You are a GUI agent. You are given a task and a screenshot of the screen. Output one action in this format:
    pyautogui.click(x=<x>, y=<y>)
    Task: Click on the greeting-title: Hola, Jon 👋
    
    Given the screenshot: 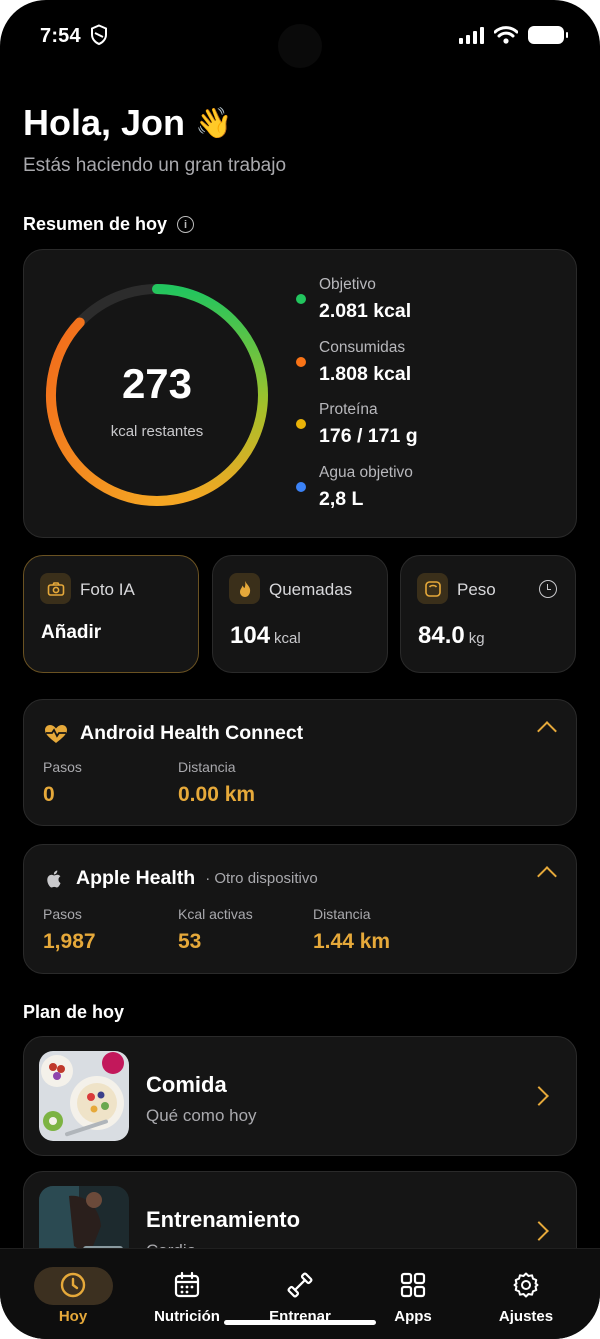 What is the action you would take?
    pyautogui.click(x=127, y=123)
    